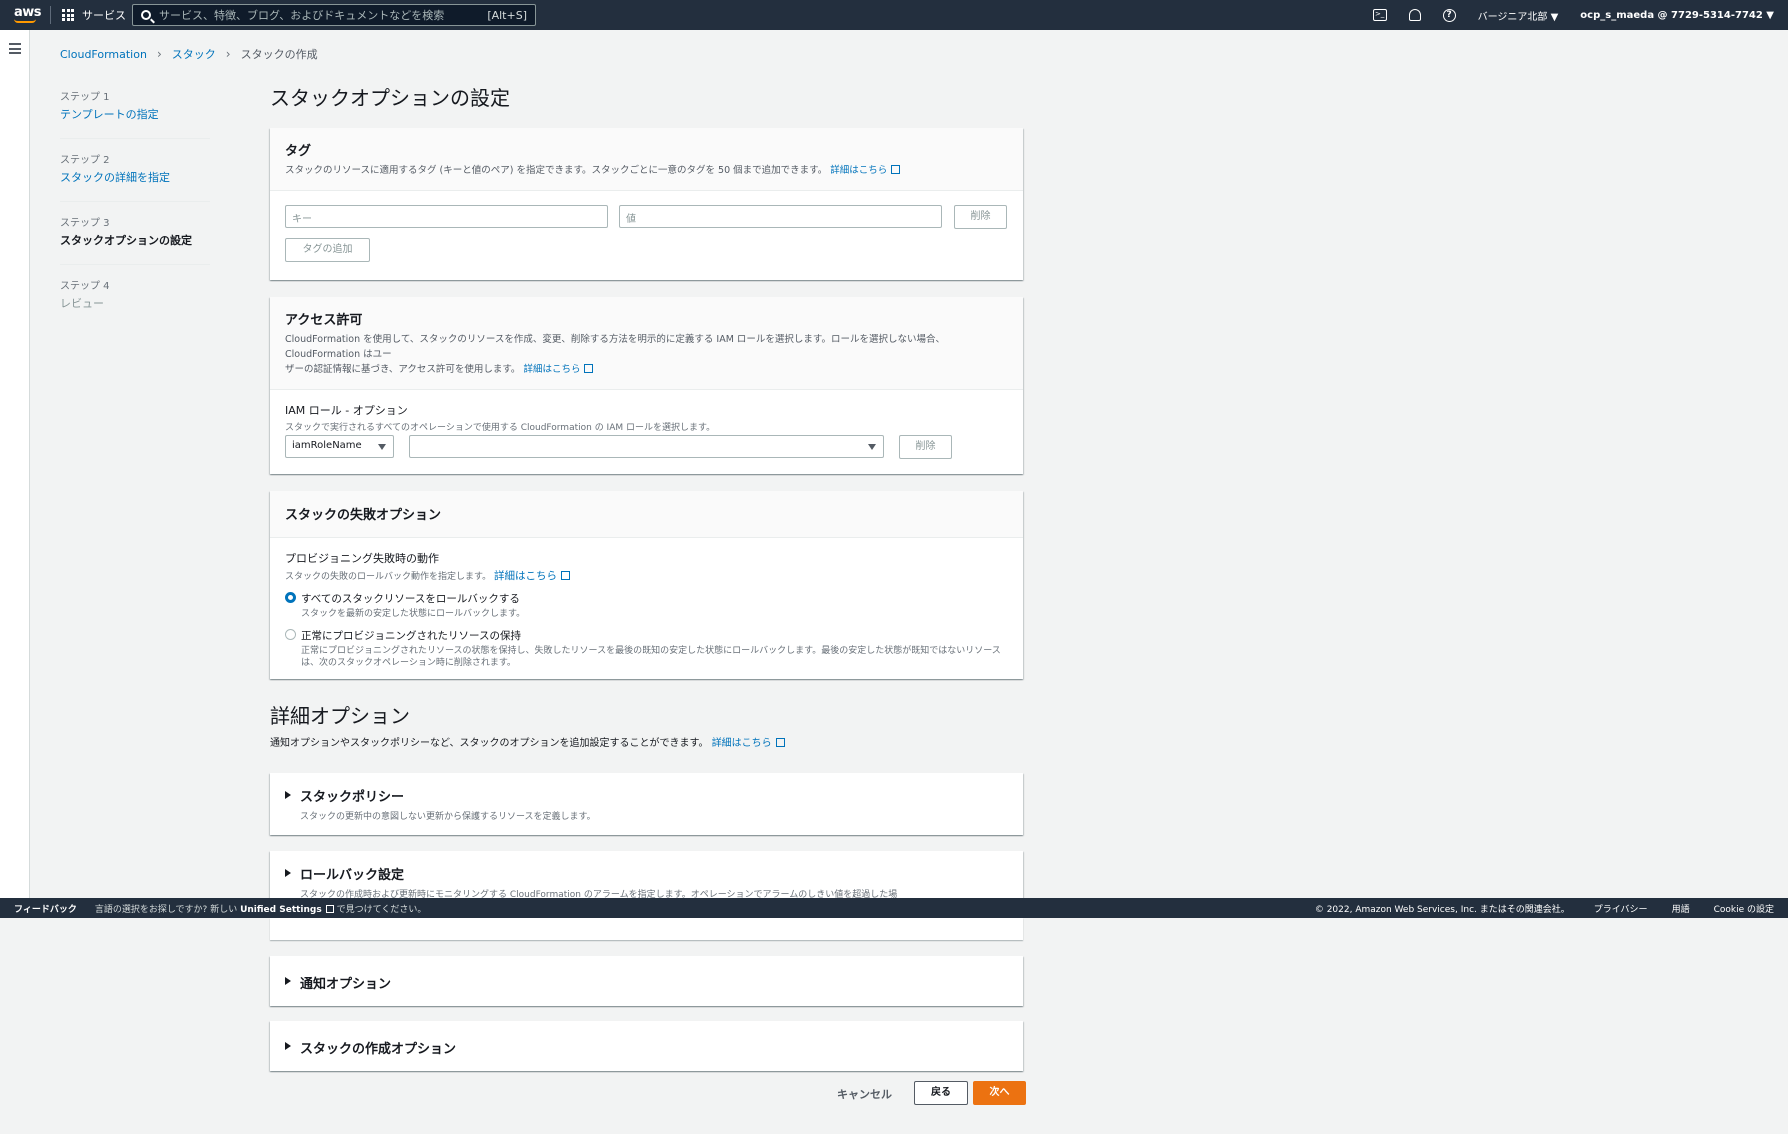 The image size is (1788, 1134). Describe the element at coordinates (646, 514) in the screenshot. I see `failure-options-header: スタックの失敗オプション` at that location.